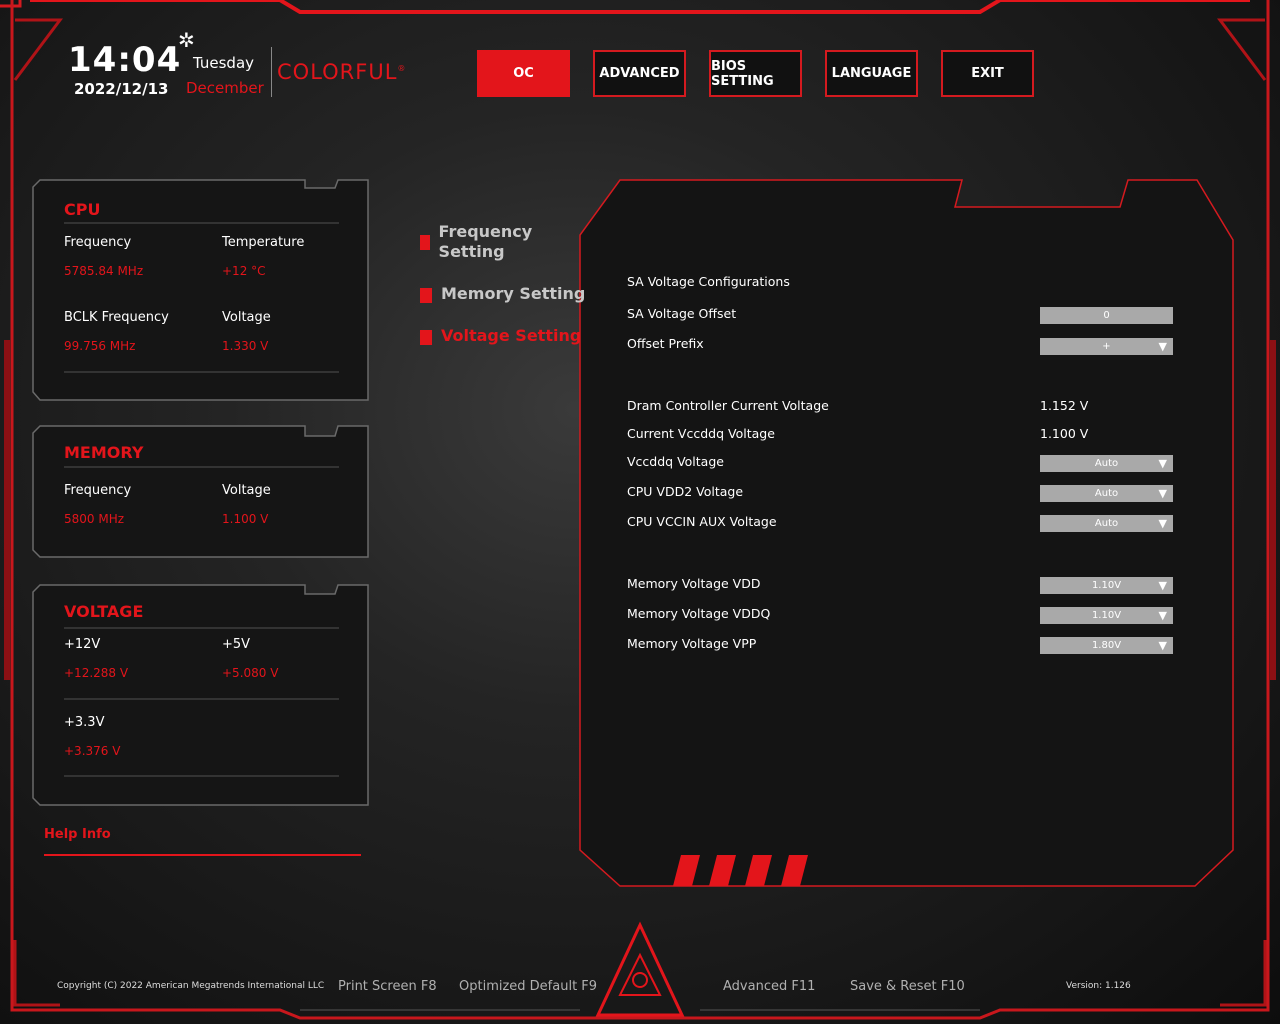 This screenshot has height=1024, width=1280. Describe the element at coordinates (708, 281) in the screenshot. I see `sa-voltage-configurations-header: SA Voltage Configurations` at that location.